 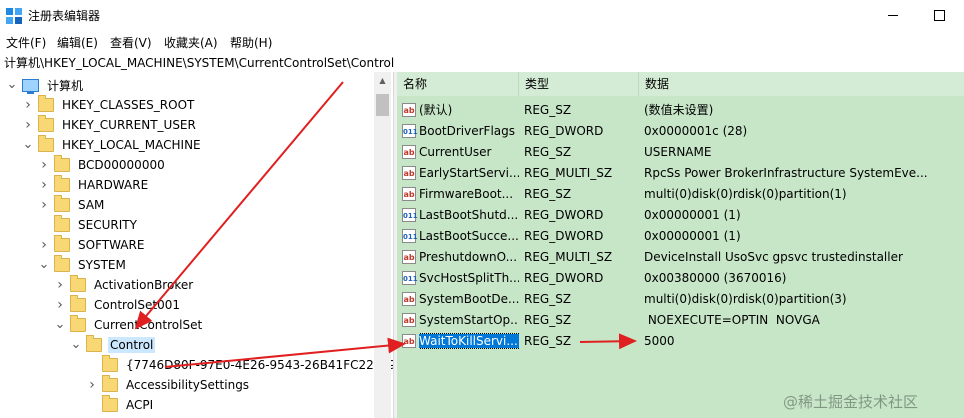 I want to click on tree-node-label: ACPI, so click(x=139, y=405).